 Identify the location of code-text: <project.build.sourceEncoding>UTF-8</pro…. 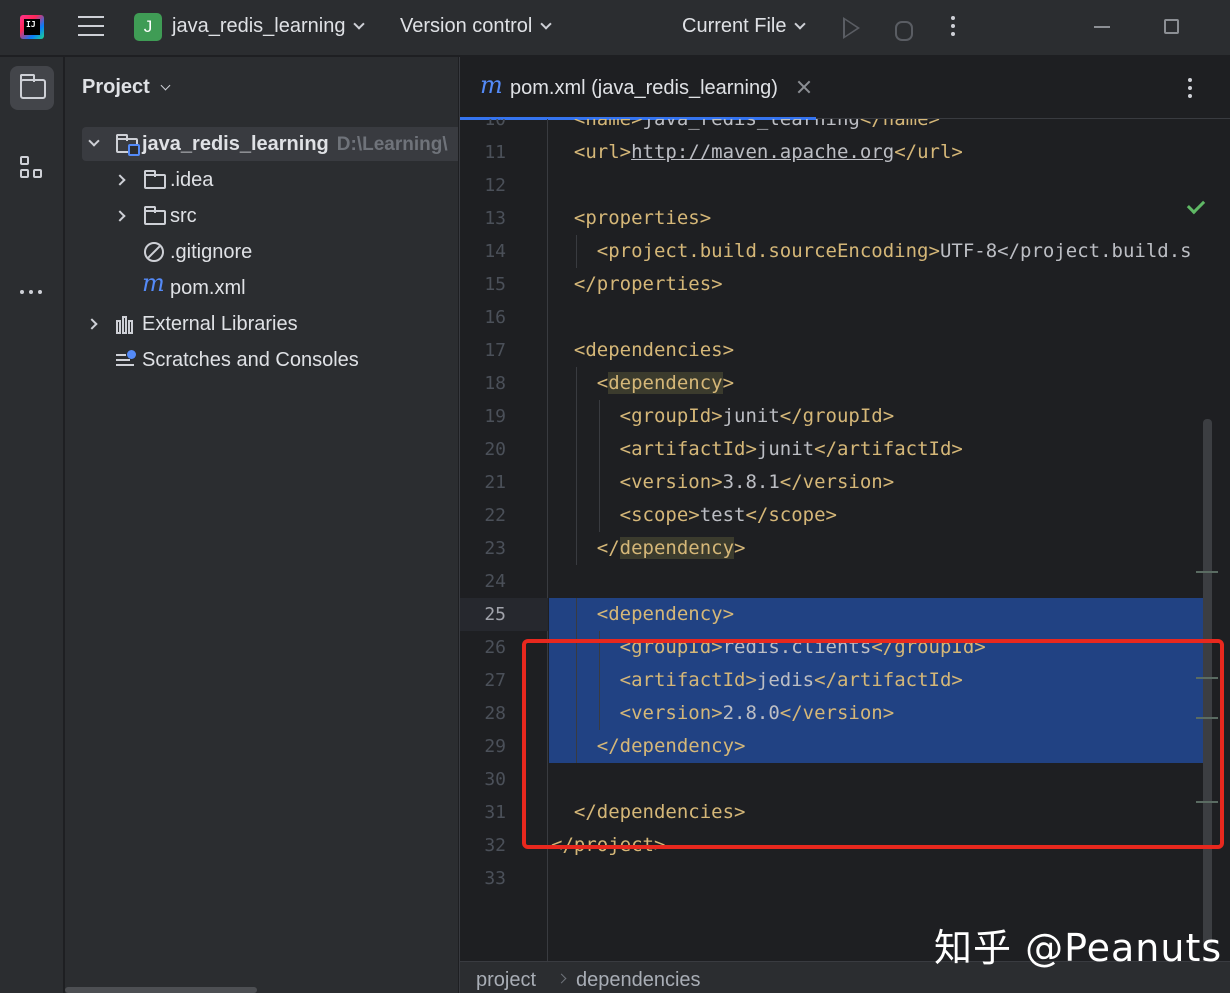
(894, 251).